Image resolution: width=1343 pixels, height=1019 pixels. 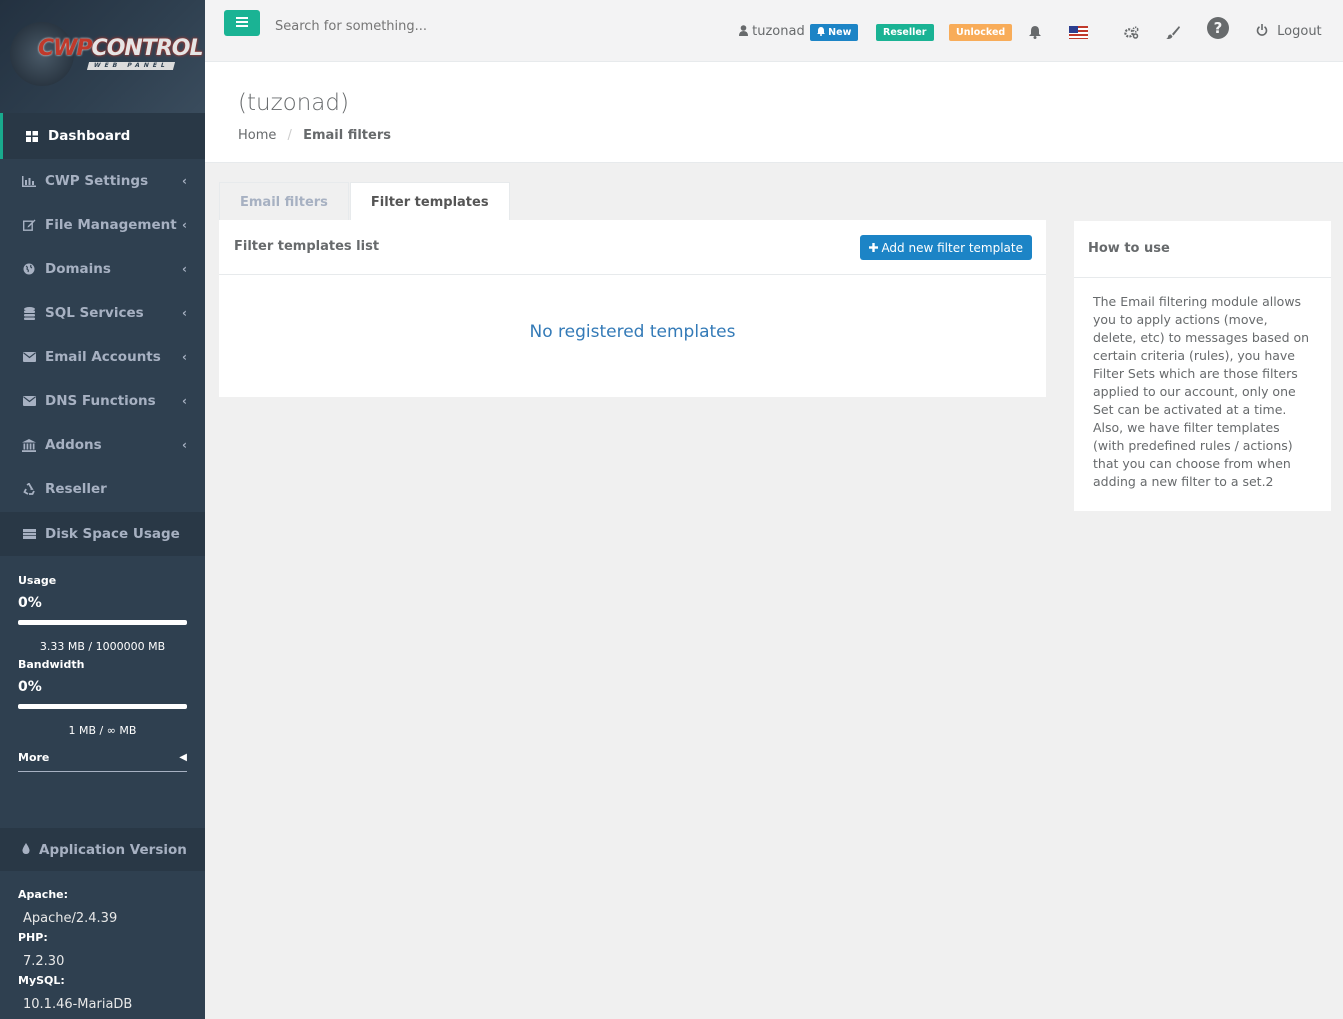 I want to click on add-filter-template-label: Add new filter template, so click(x=952, y=247).